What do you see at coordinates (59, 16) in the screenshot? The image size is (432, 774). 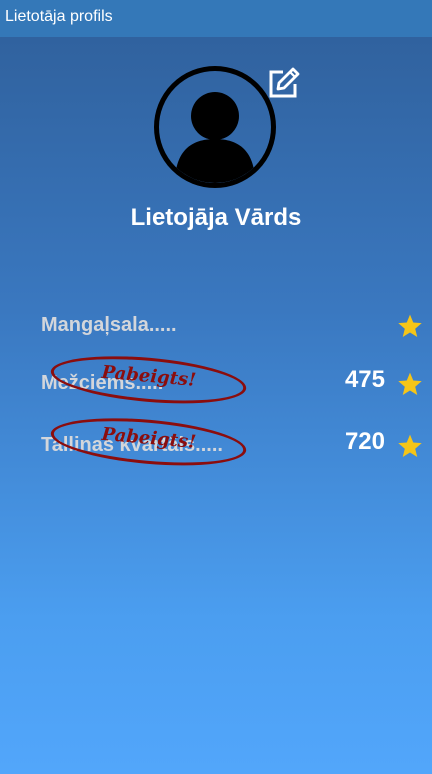 I see `window-title: Lietotāja profils` at bounding box center [59, 16].